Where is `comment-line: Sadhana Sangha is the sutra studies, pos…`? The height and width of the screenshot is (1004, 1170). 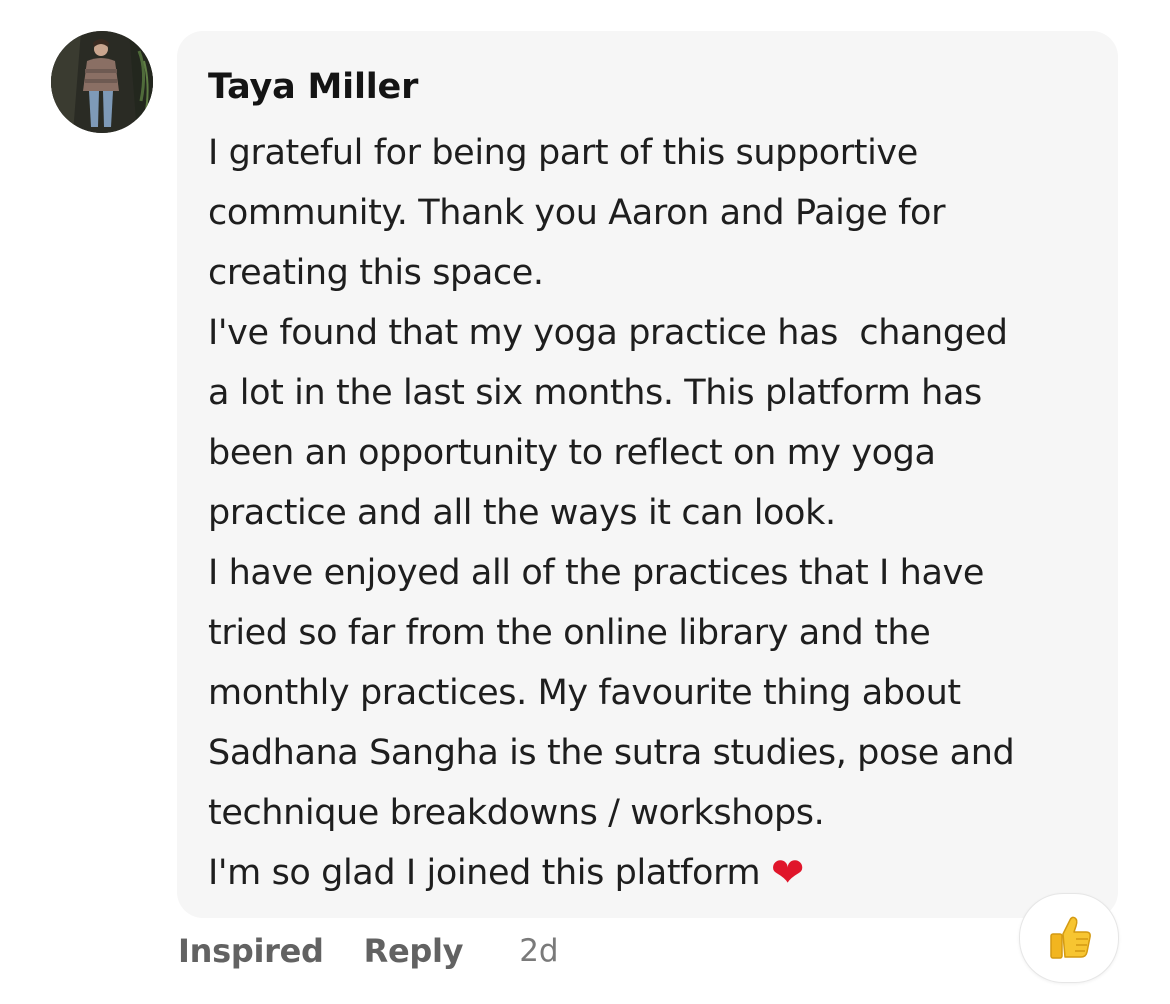 comment-line: Sadhana Sangha is the sutra studies, pos… is located at coordinates (611, 753).